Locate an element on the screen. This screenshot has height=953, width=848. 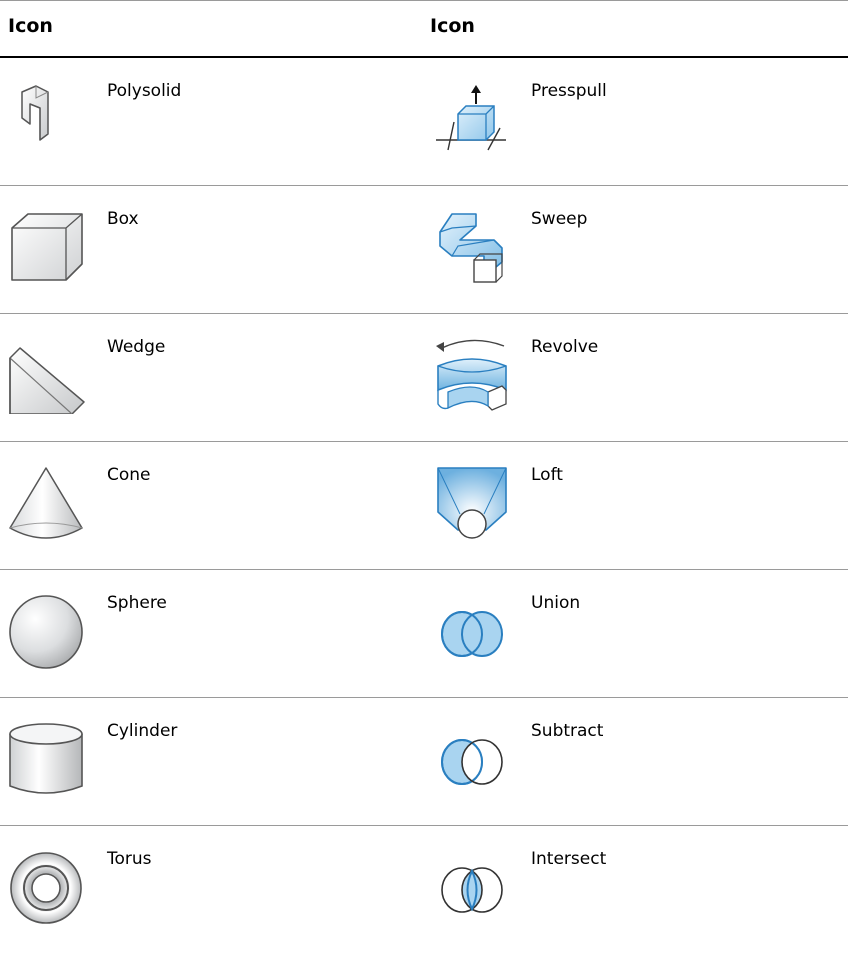
command-label: Sphere is located at coordinates (137, 603).